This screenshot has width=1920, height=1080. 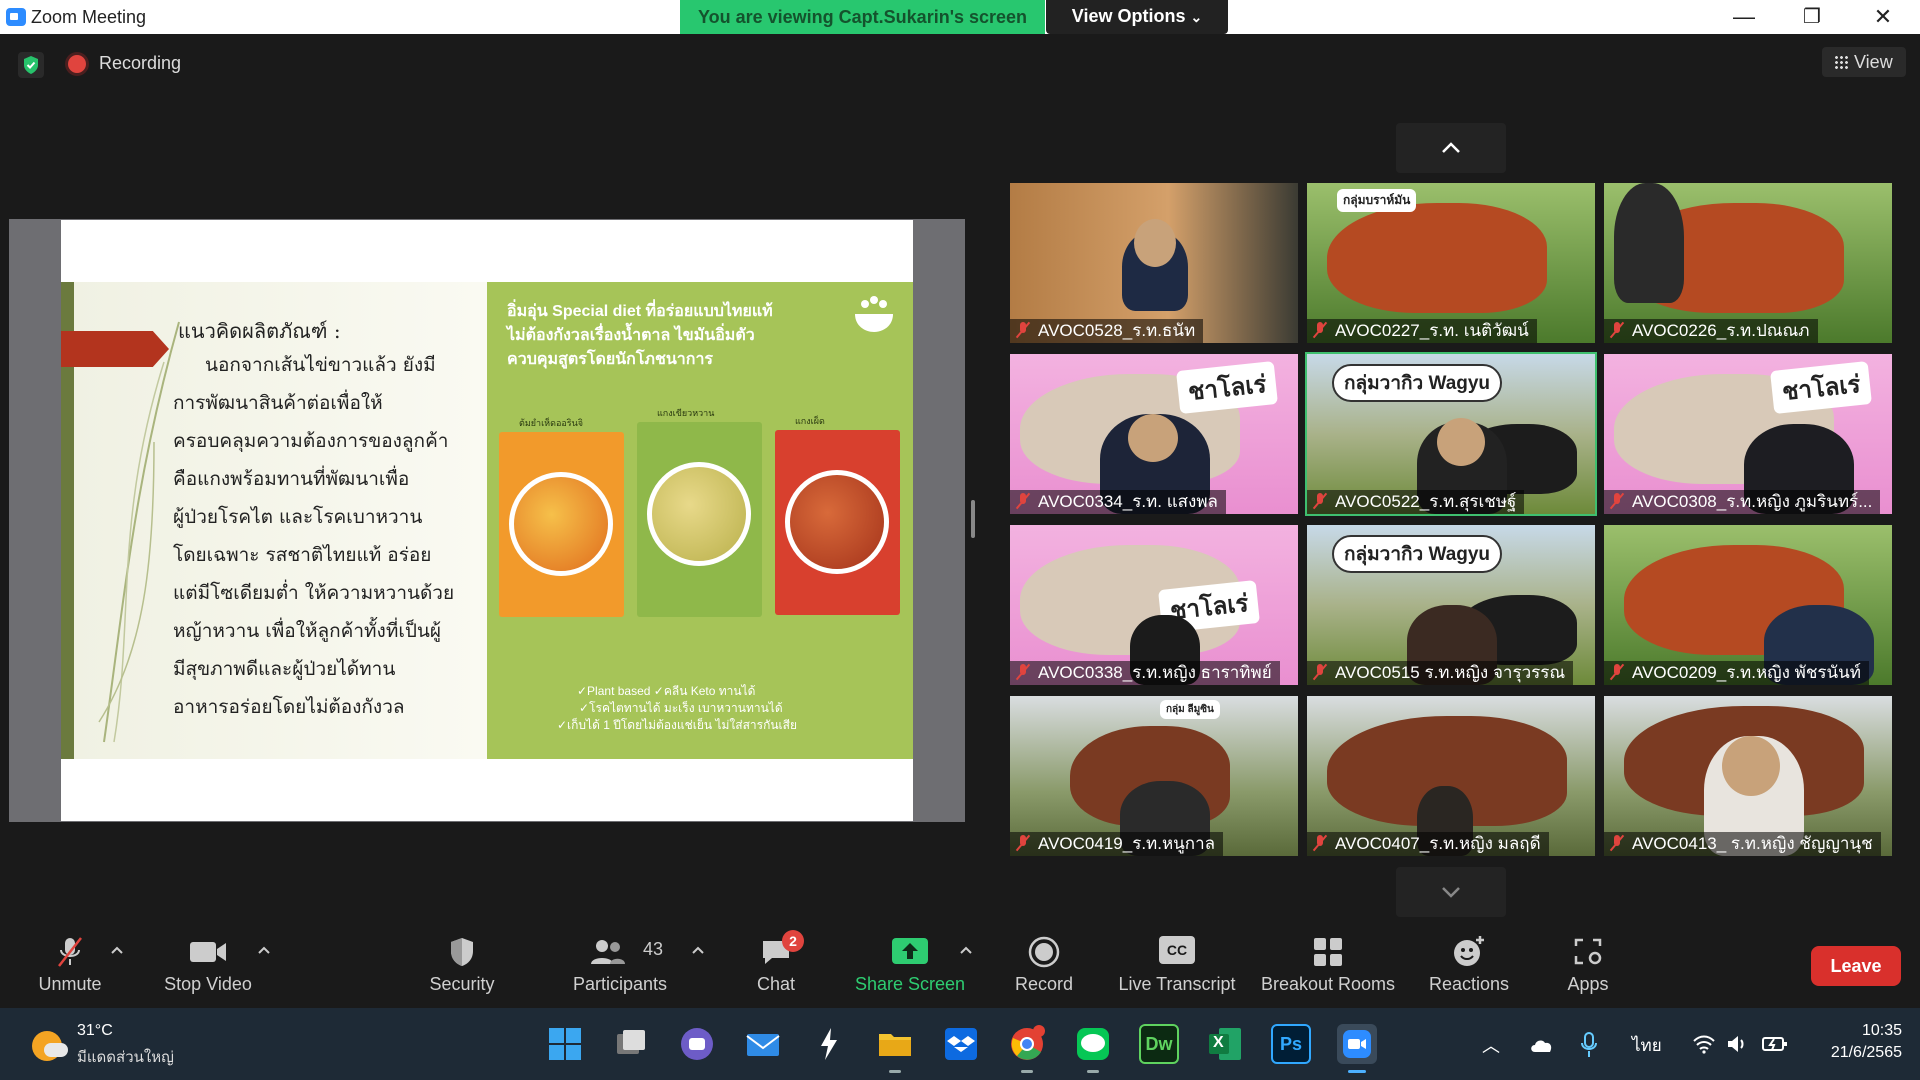 I want to click on participant-name-label: AVOC0226_ร.ท.ปณณภ, so click(x=1711, y=331).